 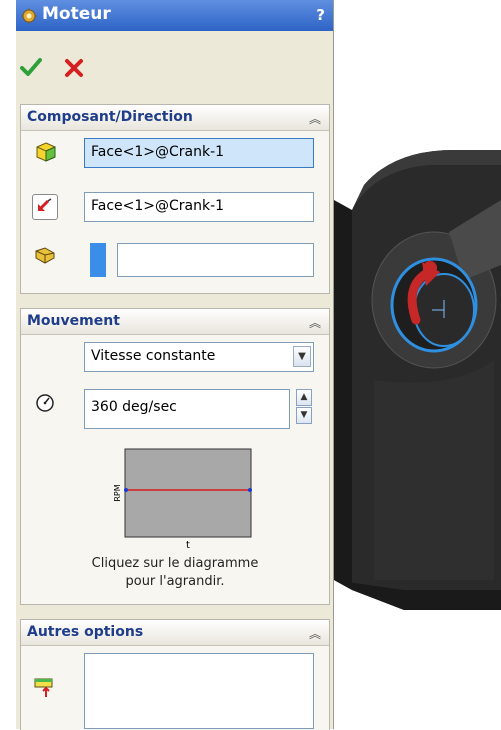 I want to click on other-options-section: Autres options ︽, so click(x=175, y=674).